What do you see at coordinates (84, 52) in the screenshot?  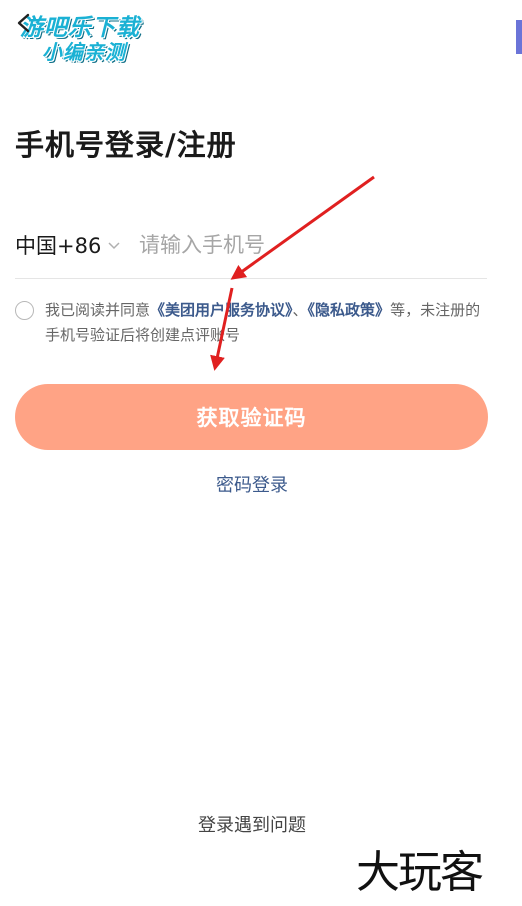 I see `watermark-line2: 小编亲测` at bounding box center [84, 52].